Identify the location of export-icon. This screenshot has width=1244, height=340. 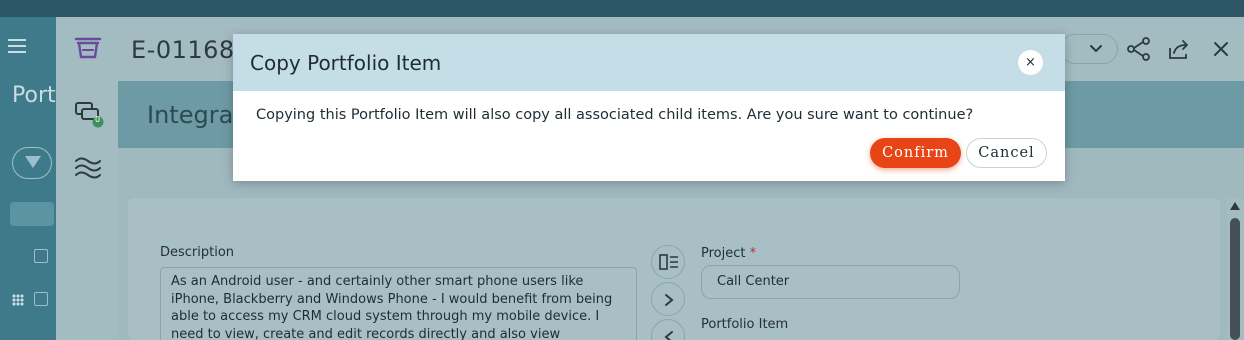
(1179, 49).